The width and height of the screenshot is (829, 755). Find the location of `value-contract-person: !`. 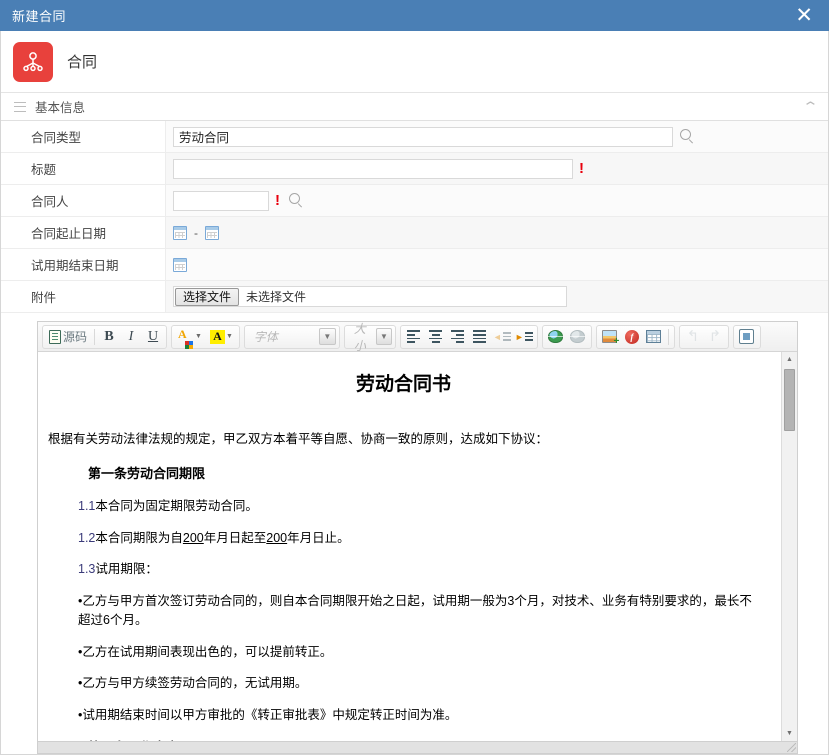

value-contract-person: ! is located at coordinates (497, 200).